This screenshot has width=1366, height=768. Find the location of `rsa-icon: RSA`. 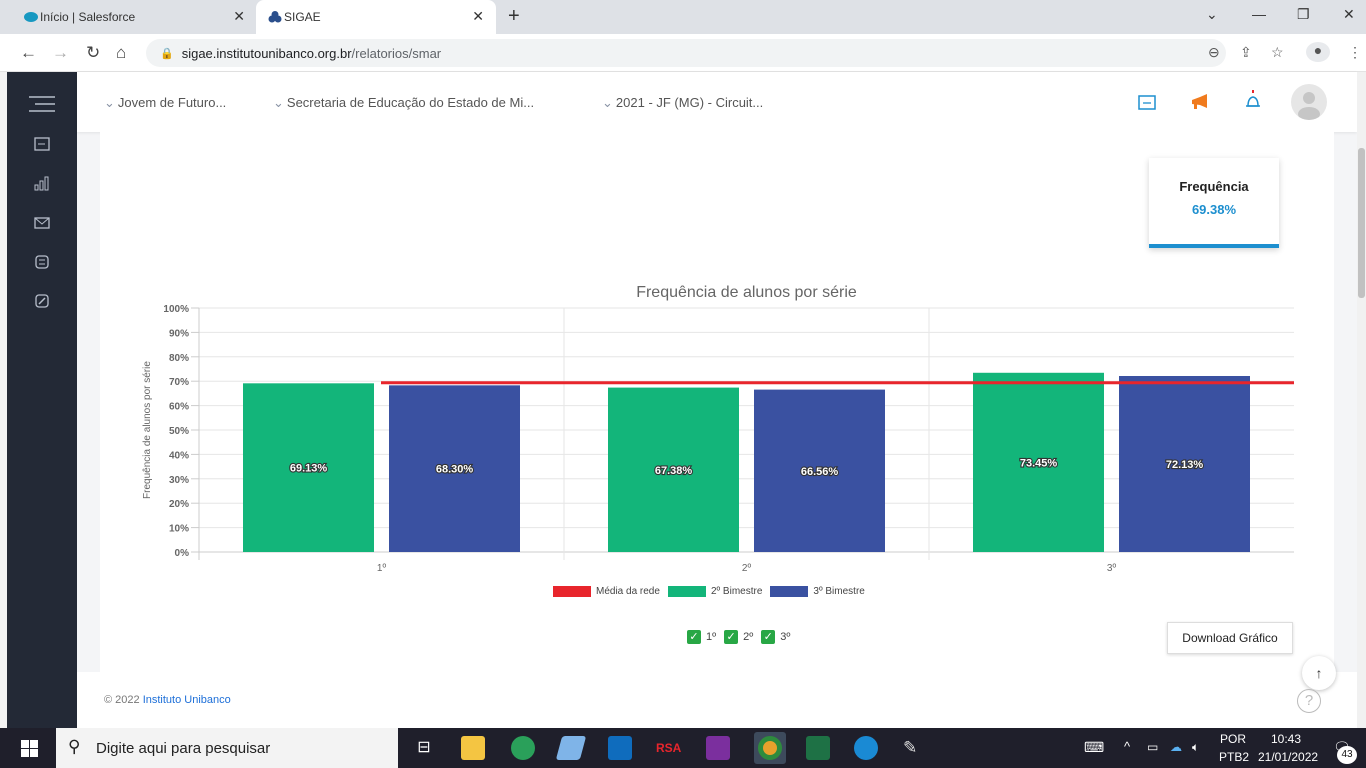

rsa-icon: RSA is located at coordinates (668, 748).